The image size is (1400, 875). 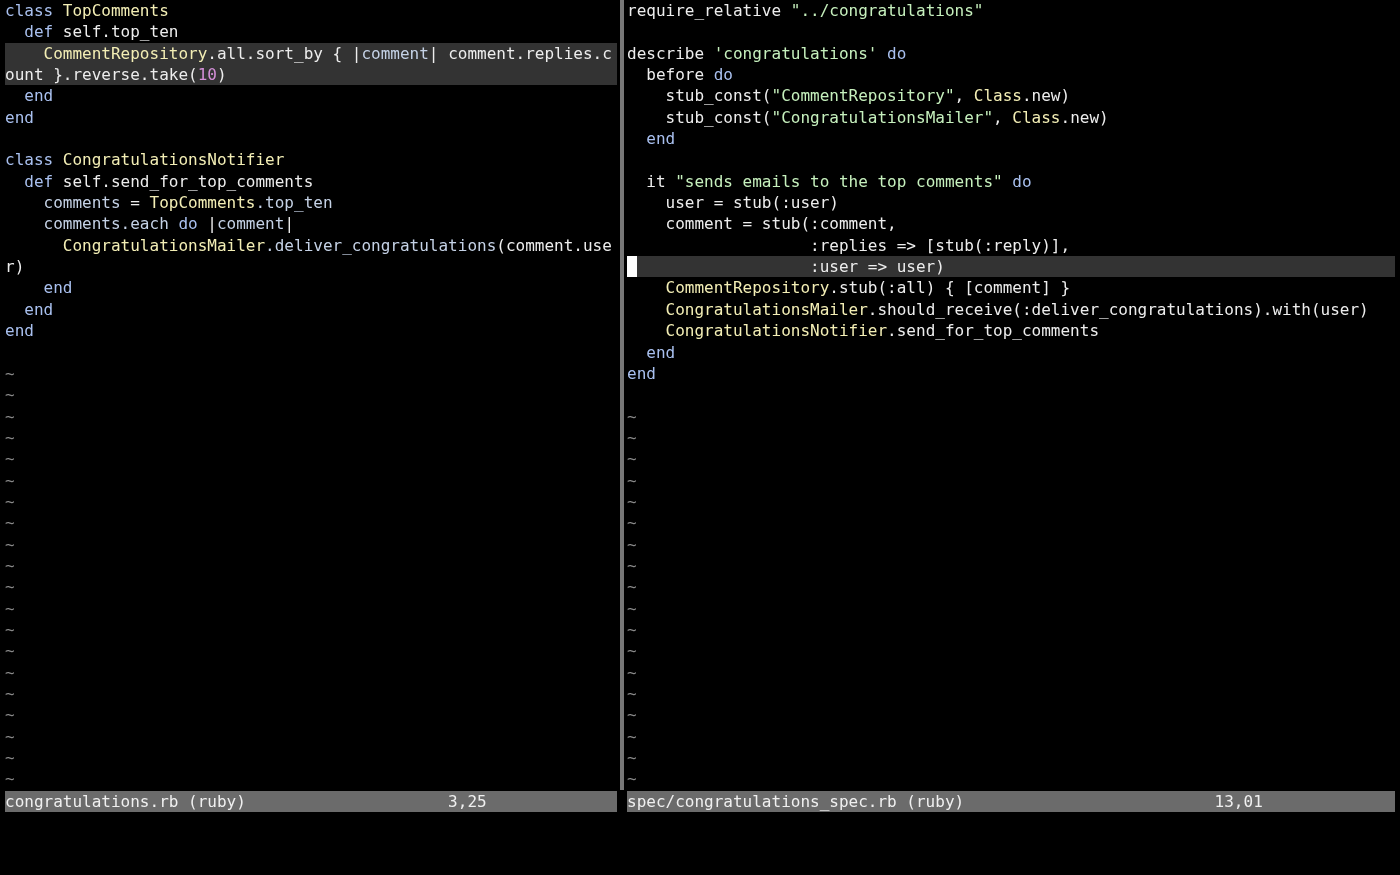 What do you see at coordinates (1017, 309) in the screenshot?
I see `code-line: CongratulationsMailer.should_receive(:deliver_congratulations).with(user)` at bounding box center [1017, 309].